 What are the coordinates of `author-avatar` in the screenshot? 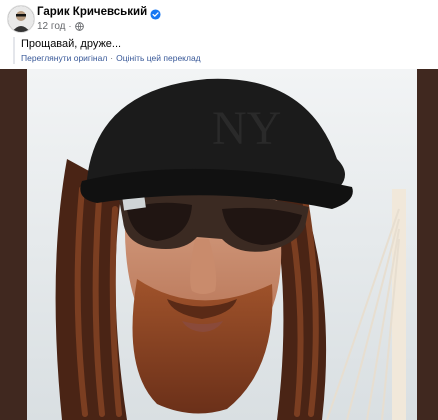 It's located at (21, 19).